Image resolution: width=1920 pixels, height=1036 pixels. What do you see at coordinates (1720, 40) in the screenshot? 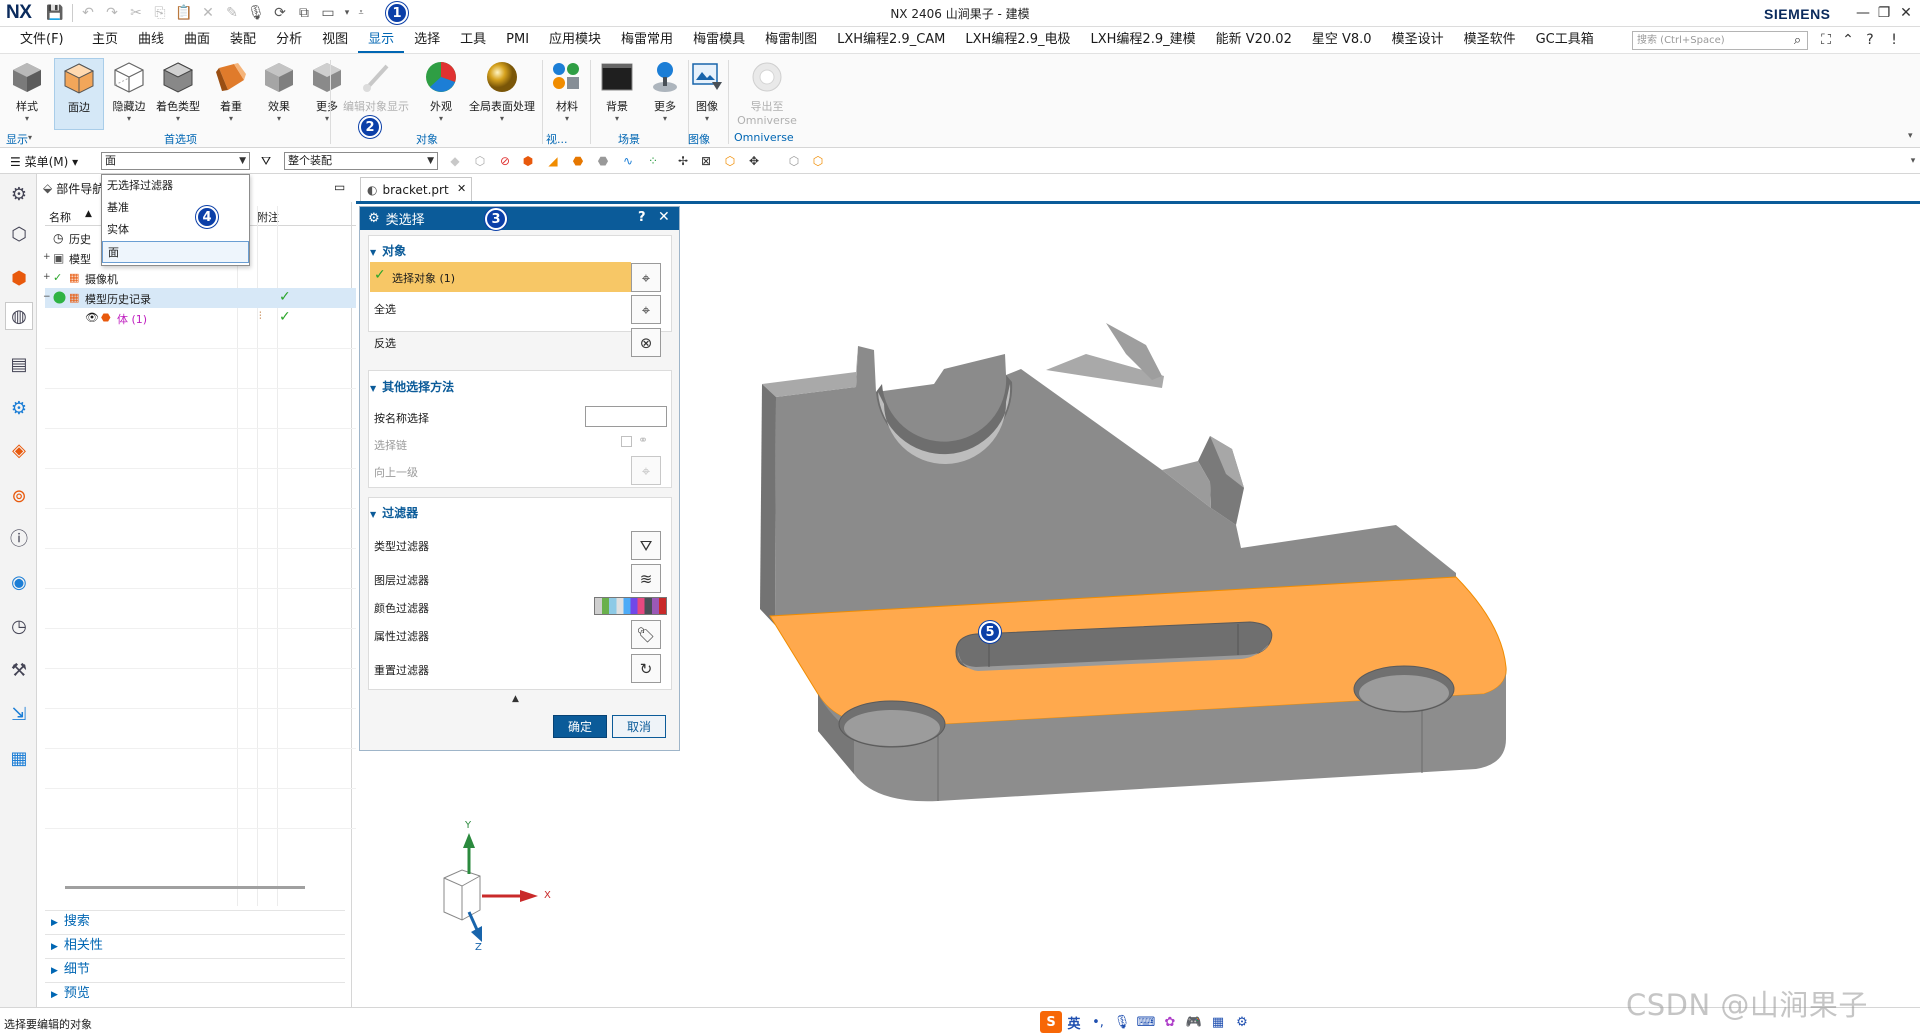
I see `command-search-input: 搜索 (Ctrl+Space)` at bounding box center [1720, 40].